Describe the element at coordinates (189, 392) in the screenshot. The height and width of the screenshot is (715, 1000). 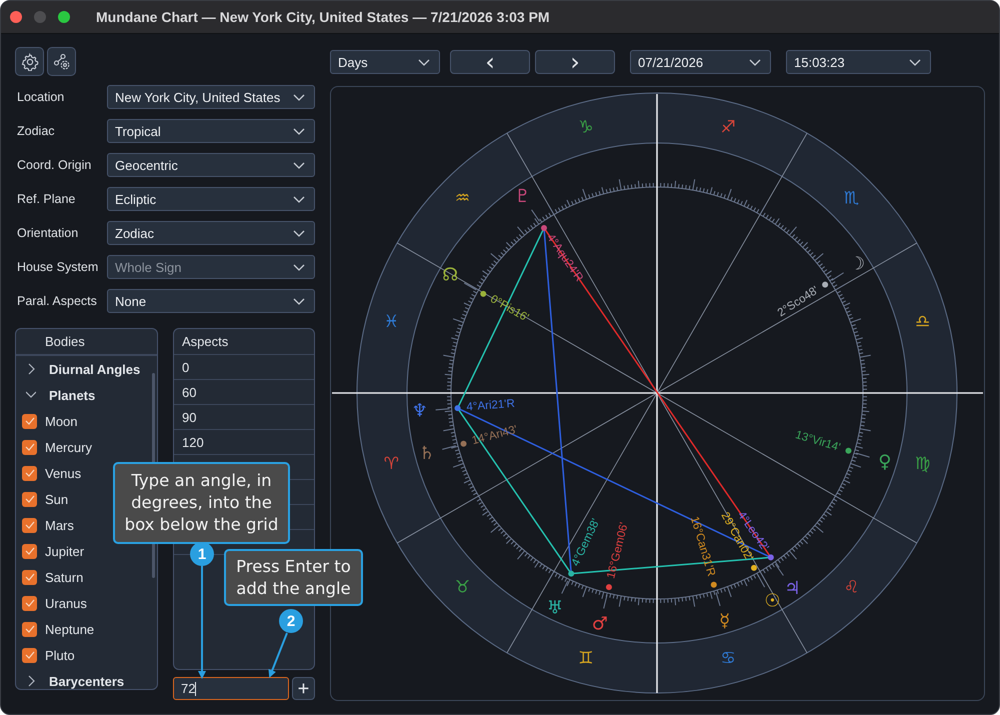
I see `table-cell: 60` at that location.